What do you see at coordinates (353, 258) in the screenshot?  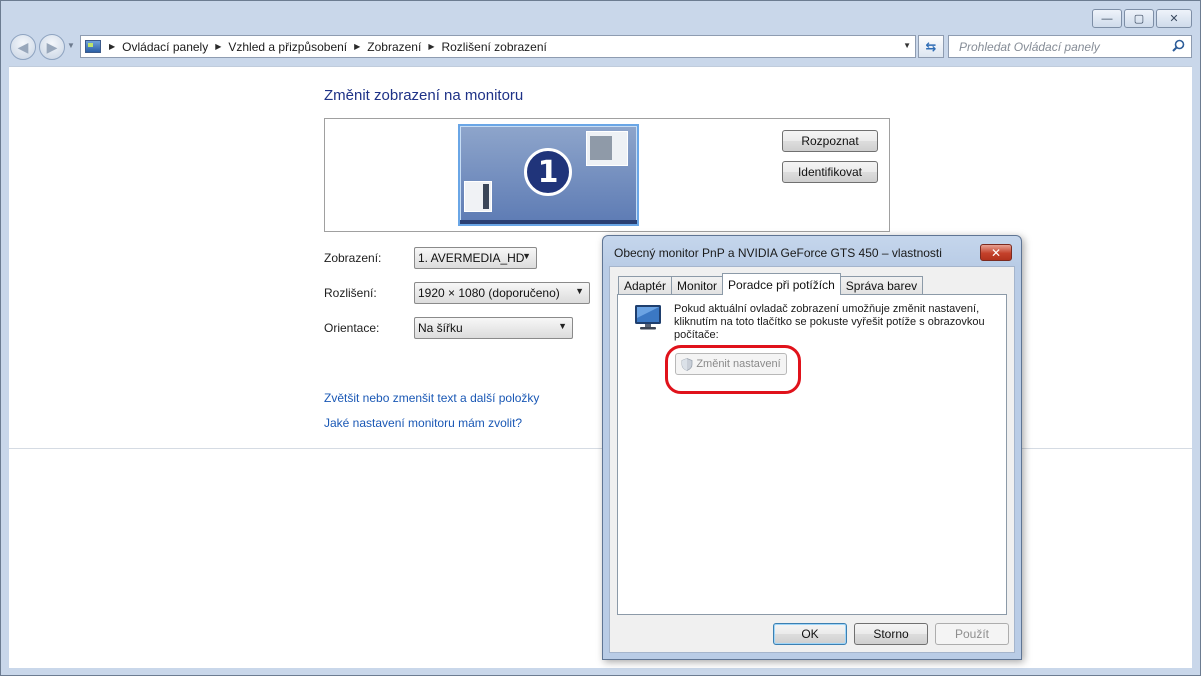 I see `display-label: Zobrazení:` at bounding box center [353, 258].